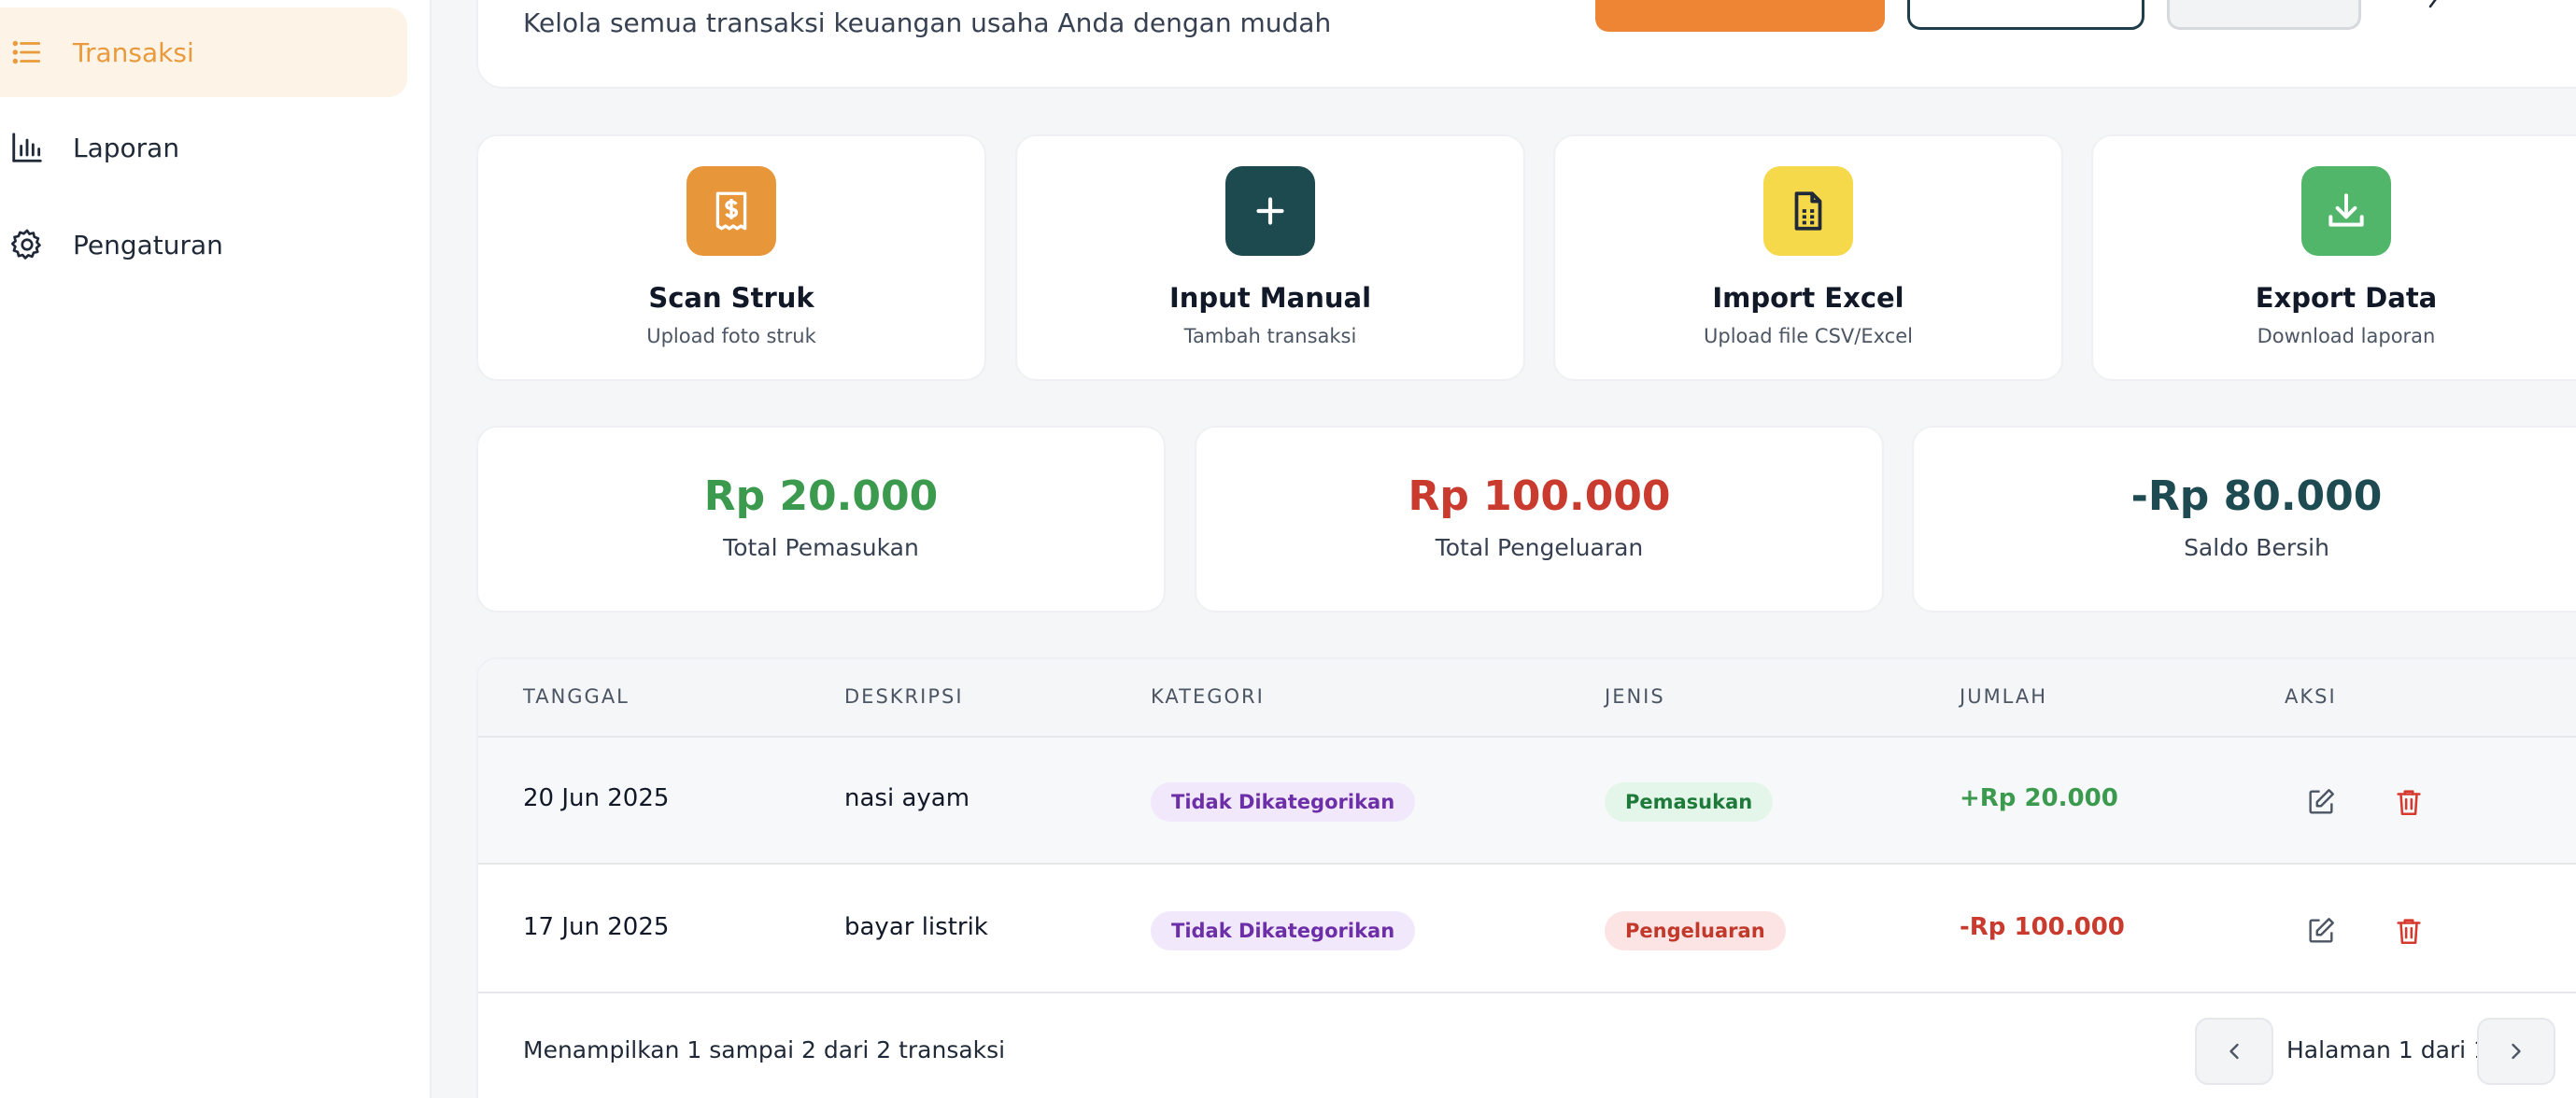  I want to click on action-desc: Download laporan, so click(2346, 336).